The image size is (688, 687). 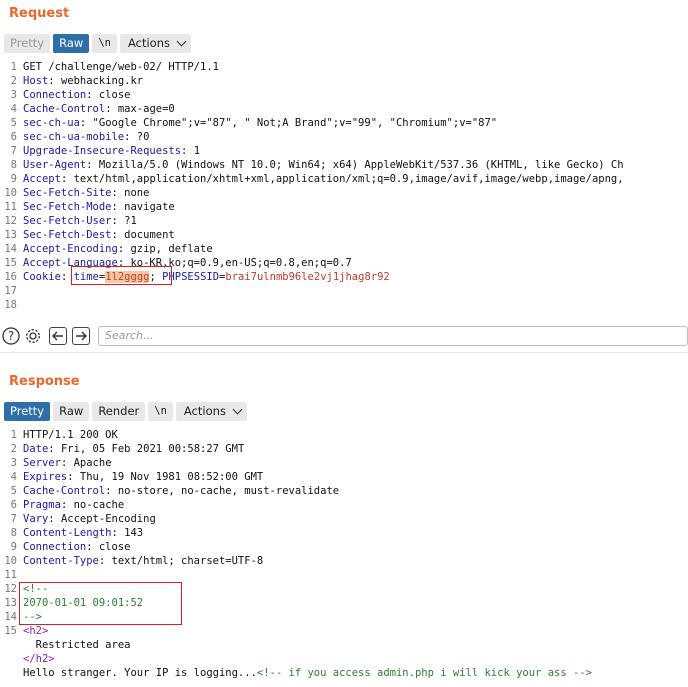 I want to click on line-content: HTTP/1.1 200 OK, so click(x=70, y=435).